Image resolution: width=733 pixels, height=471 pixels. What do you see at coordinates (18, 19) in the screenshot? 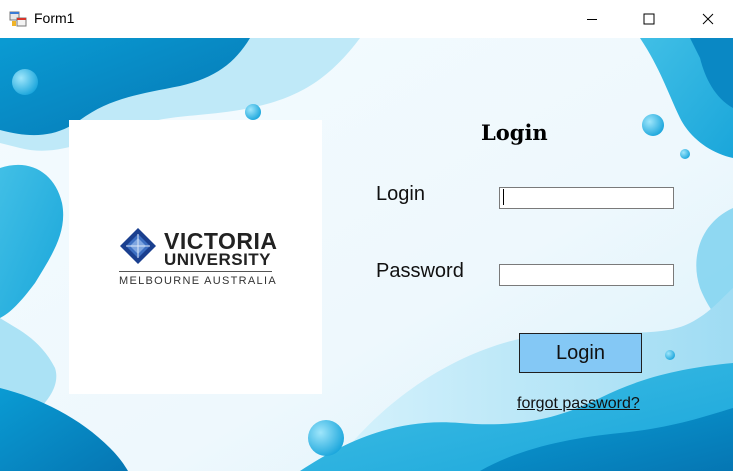
I see `app-icon` at bounding box center [18, 19].